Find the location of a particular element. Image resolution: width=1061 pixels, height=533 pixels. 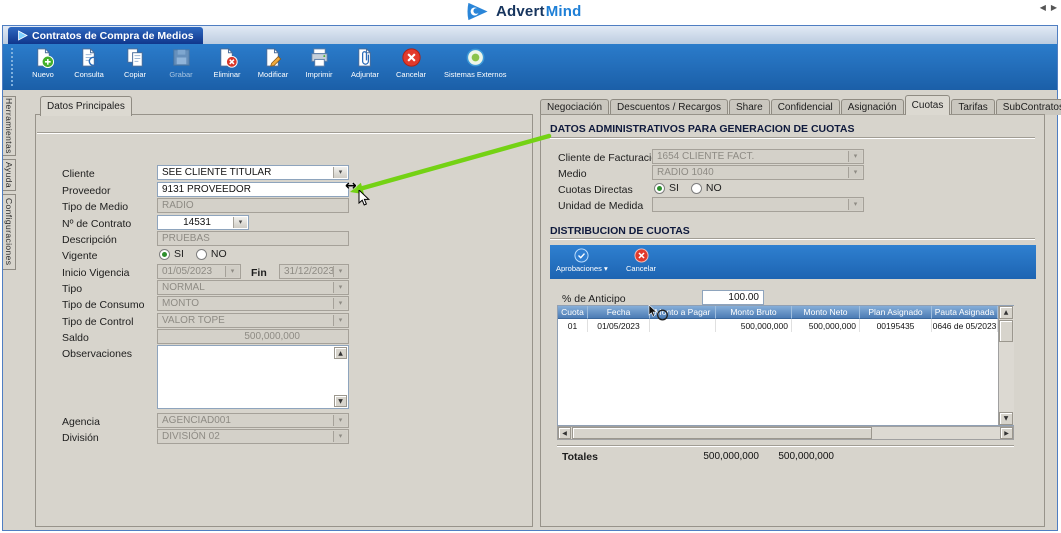

grid-scroll-left-button: ◀ is located at coordinates (564, 433).